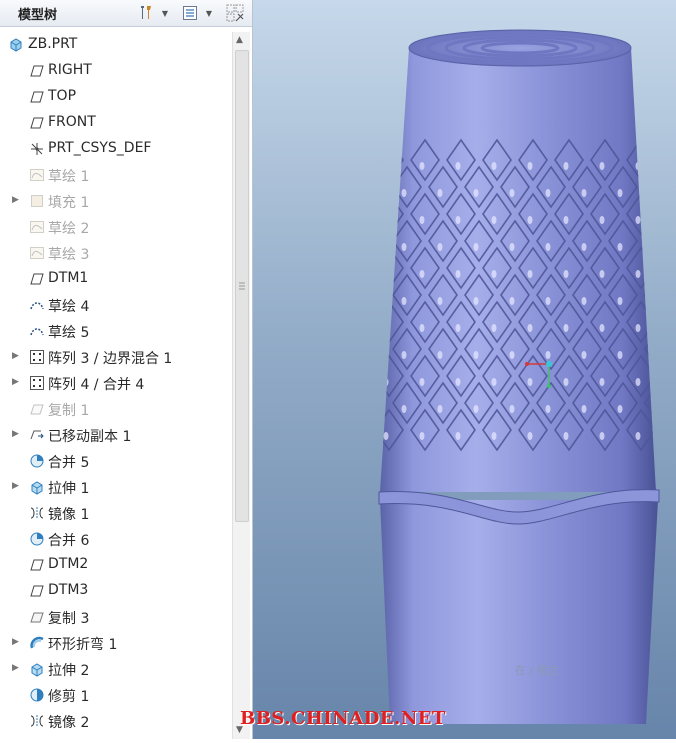  Describe the element at coordinates (116, 175) in the screenshot. I see `tree-item: 草绘 1` at that location.